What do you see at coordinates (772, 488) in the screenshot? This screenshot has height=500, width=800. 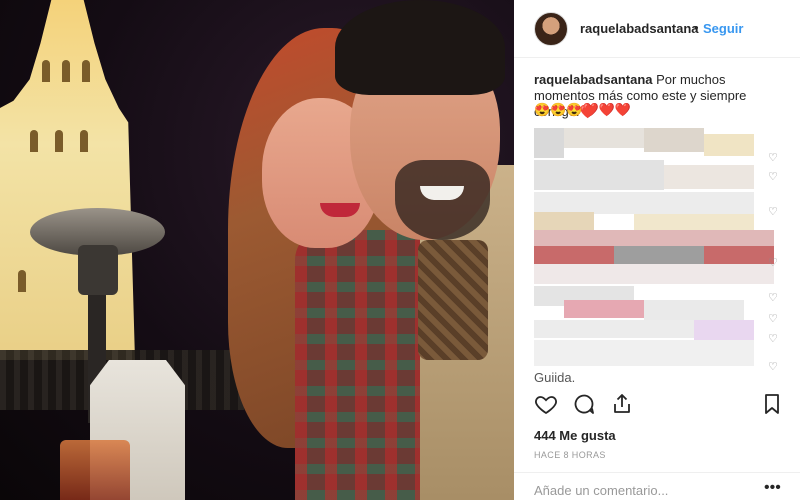 I see `more-options-icon: •••` at bounding box center [772, 488].